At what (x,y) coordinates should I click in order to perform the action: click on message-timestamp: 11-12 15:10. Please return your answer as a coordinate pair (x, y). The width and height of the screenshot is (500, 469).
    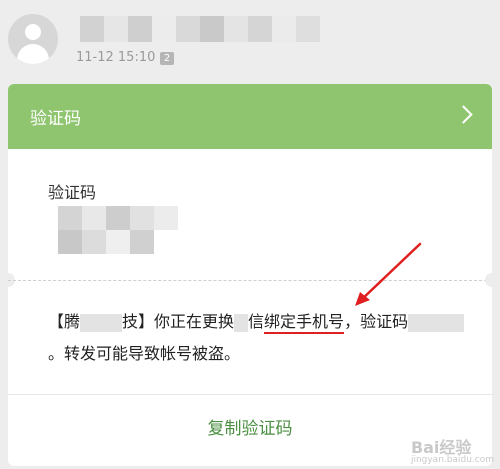
    Looking at the image, I should click on (116, 57).